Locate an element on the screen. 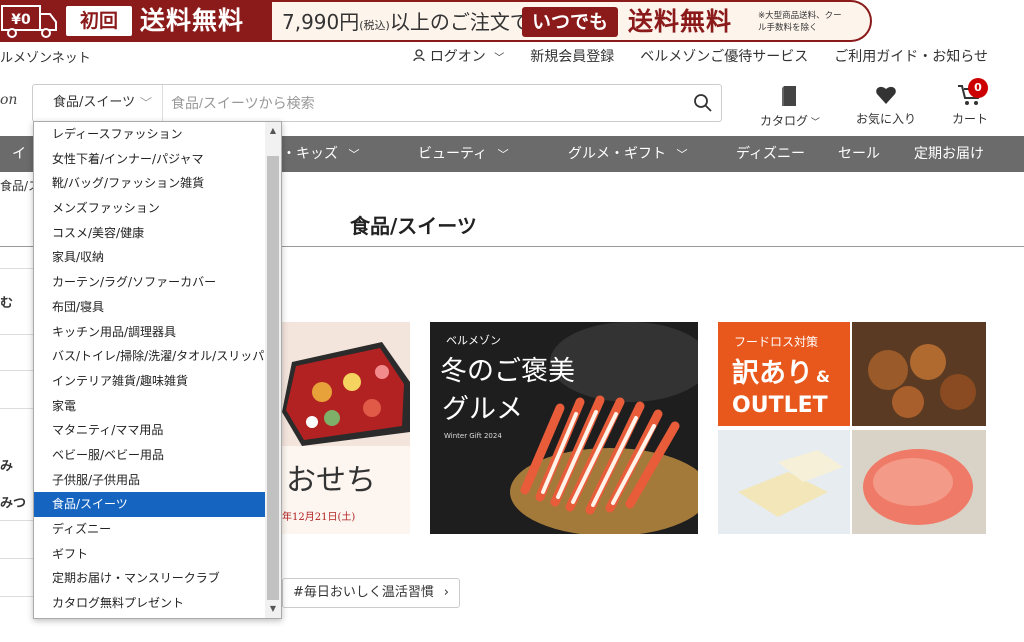 This screenshot has width=1024, height=642. tag-label: #毎日おいしく温活習慣 is located at coordinates (363, 592).